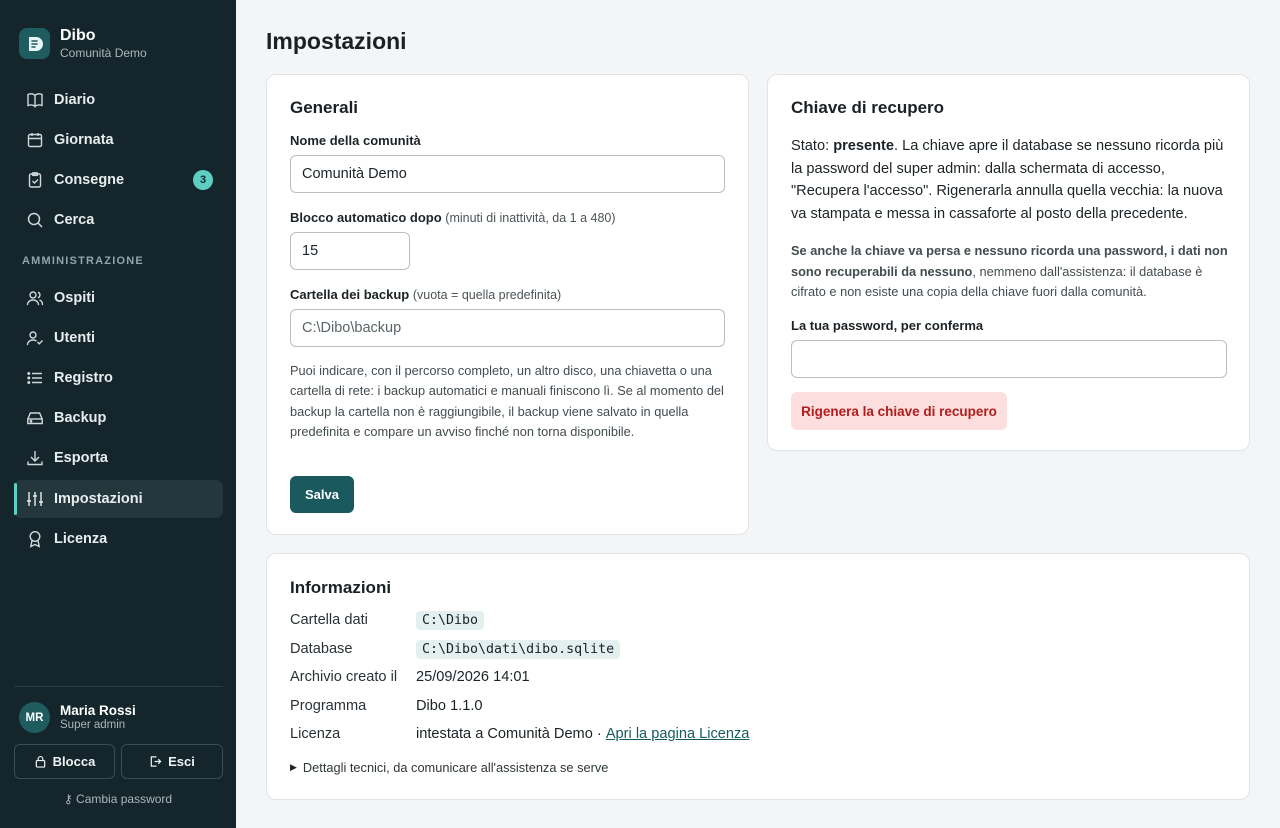 Image resolution: width=1280 pixels, height=828 pixels. I want to click on nav-label: Backup, so click(80, 418).